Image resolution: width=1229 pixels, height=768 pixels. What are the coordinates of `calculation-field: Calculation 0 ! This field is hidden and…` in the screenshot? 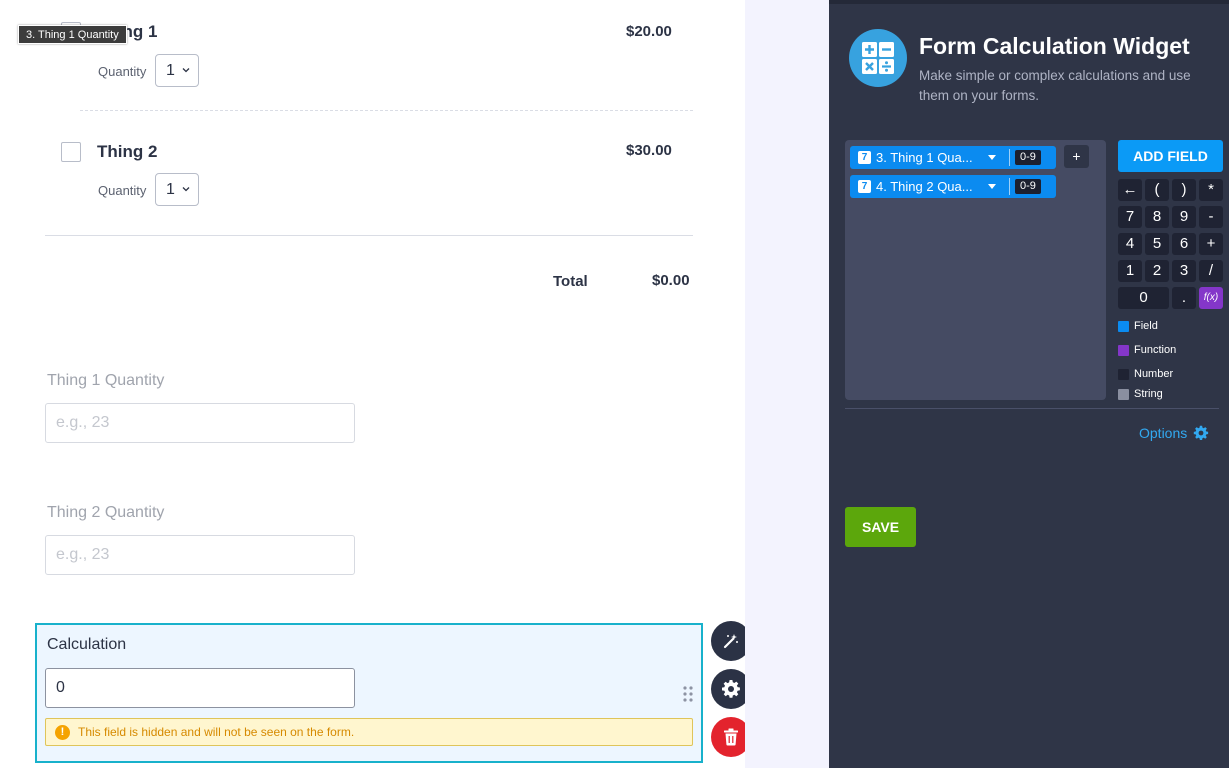 It's located at (369, 693).